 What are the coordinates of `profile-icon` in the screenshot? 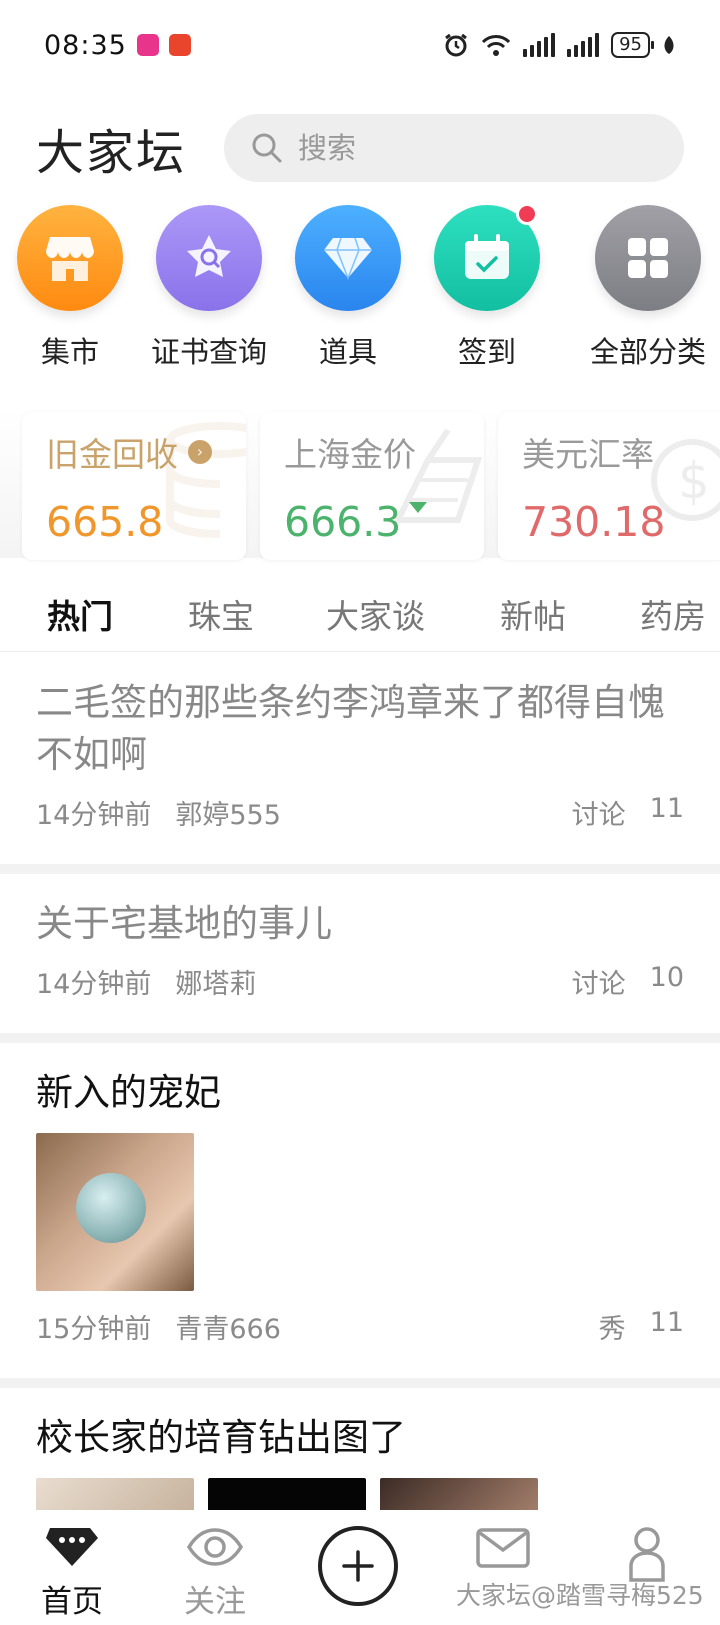 It's located at (647, 1554).